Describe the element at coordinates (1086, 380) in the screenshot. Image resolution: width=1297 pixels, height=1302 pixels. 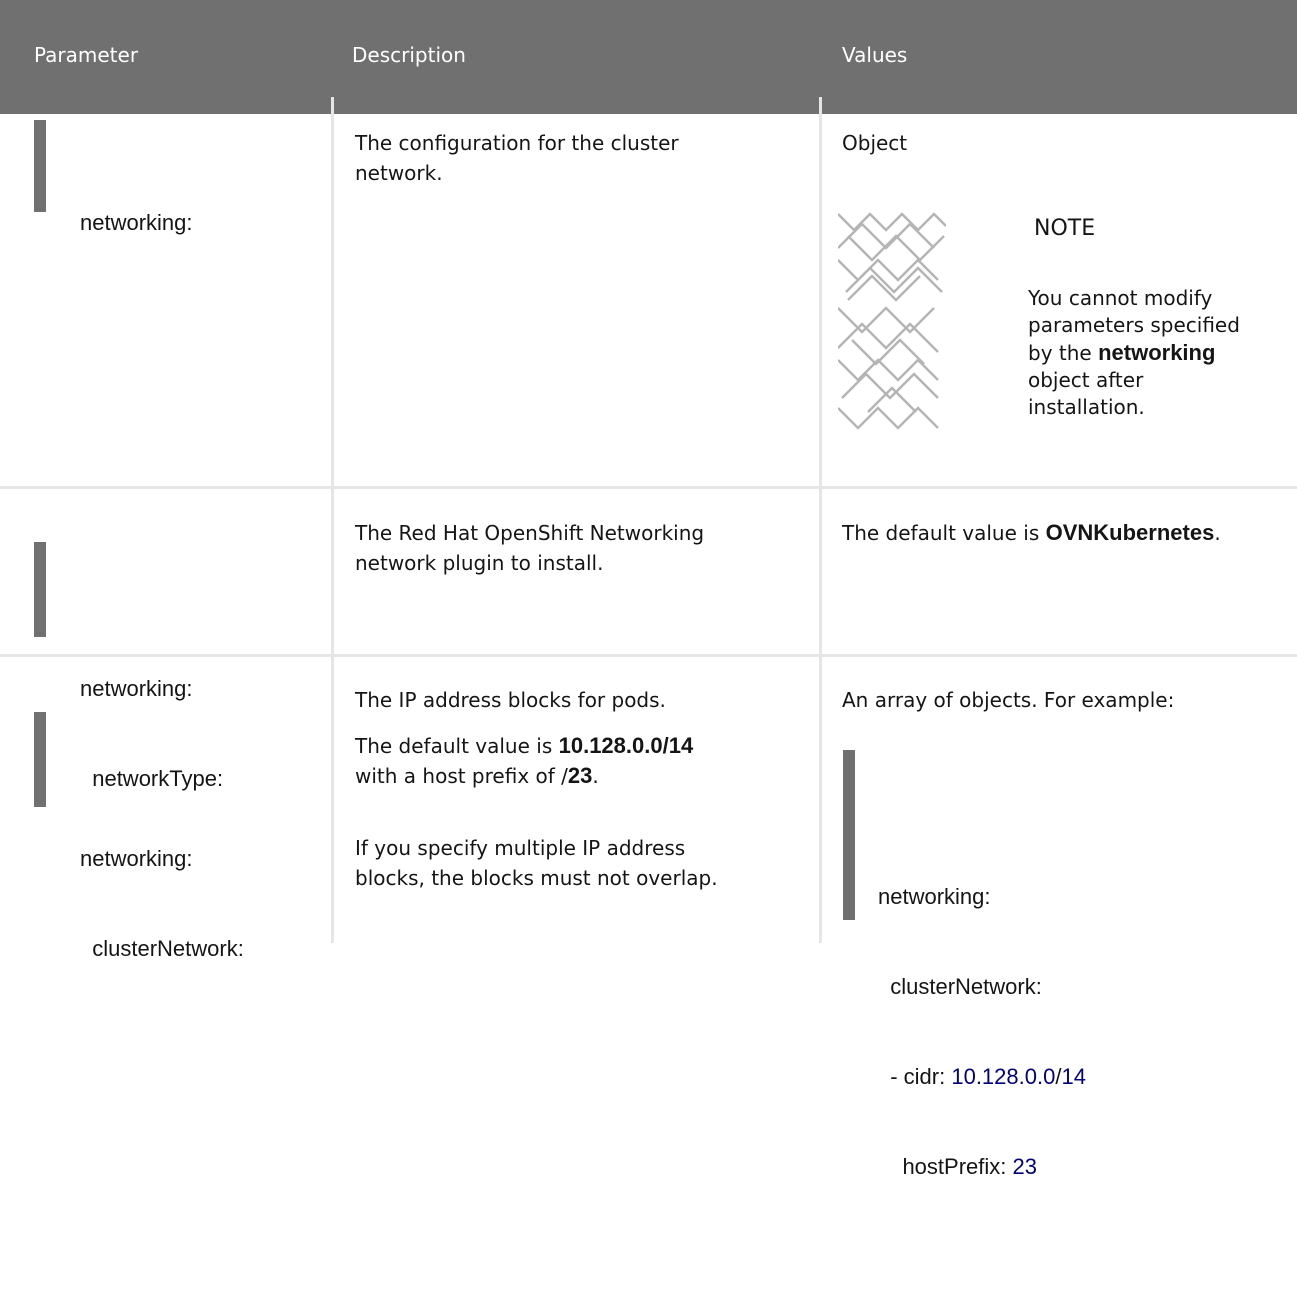
I see `note-line: object after` at that location.